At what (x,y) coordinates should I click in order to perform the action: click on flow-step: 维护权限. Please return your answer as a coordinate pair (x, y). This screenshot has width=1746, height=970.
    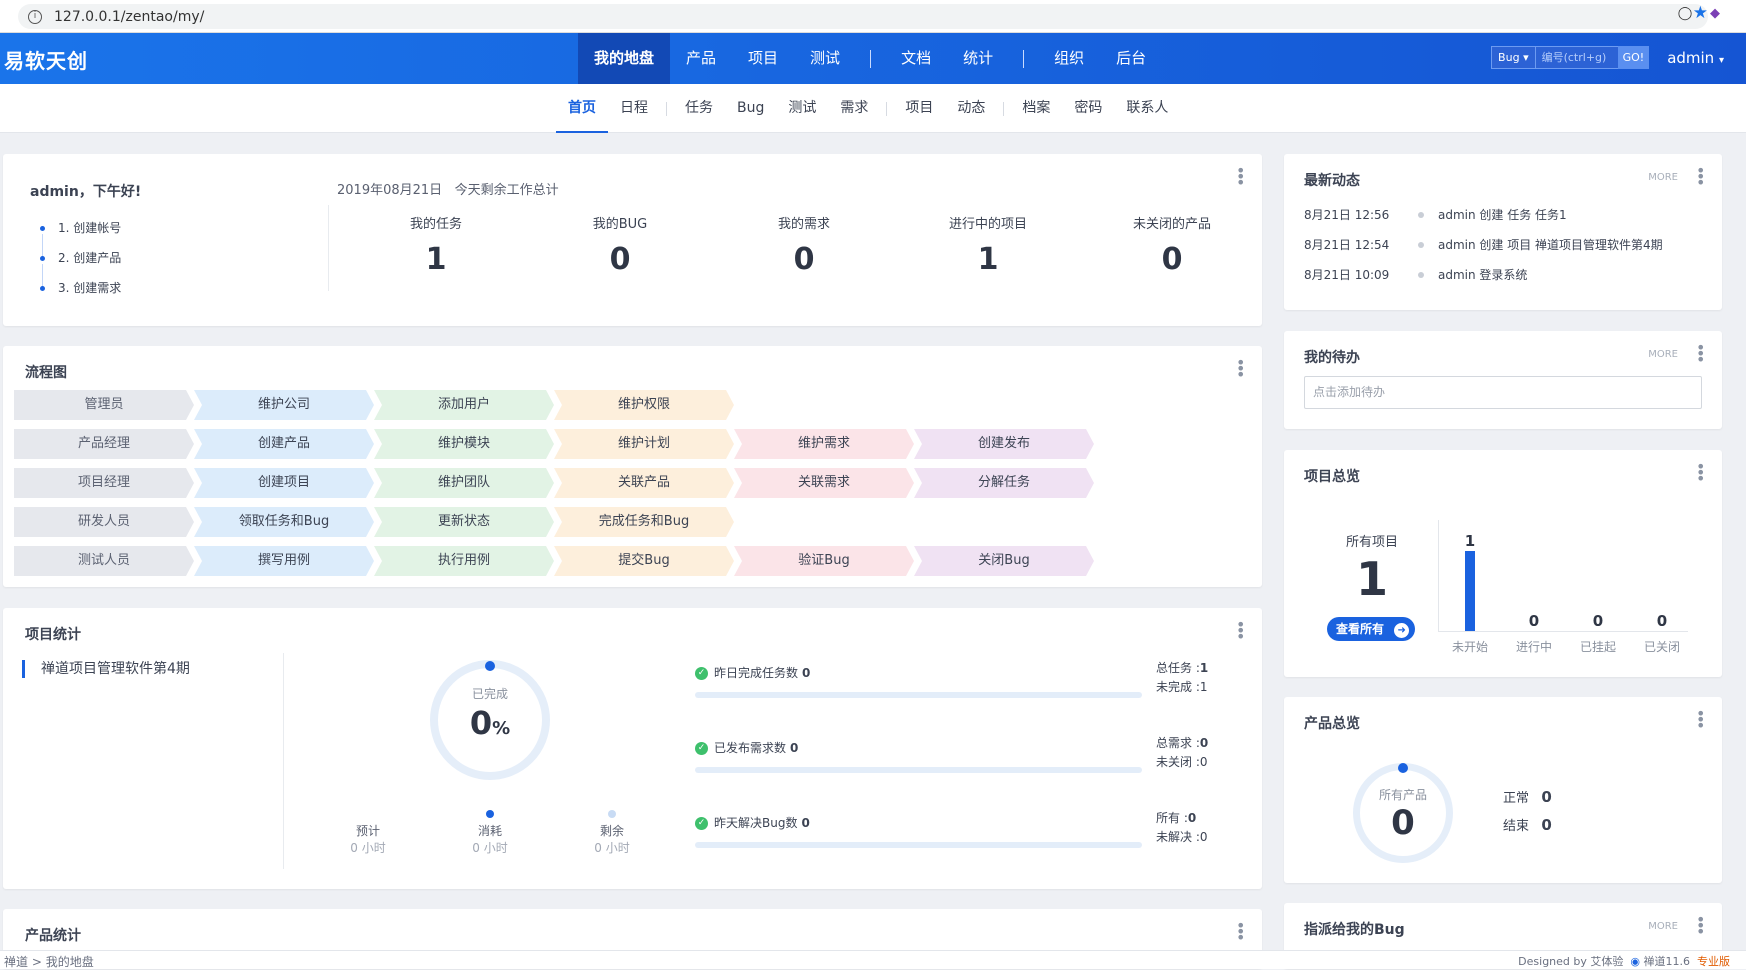
    Looking at the image, I should click on (644, 405).